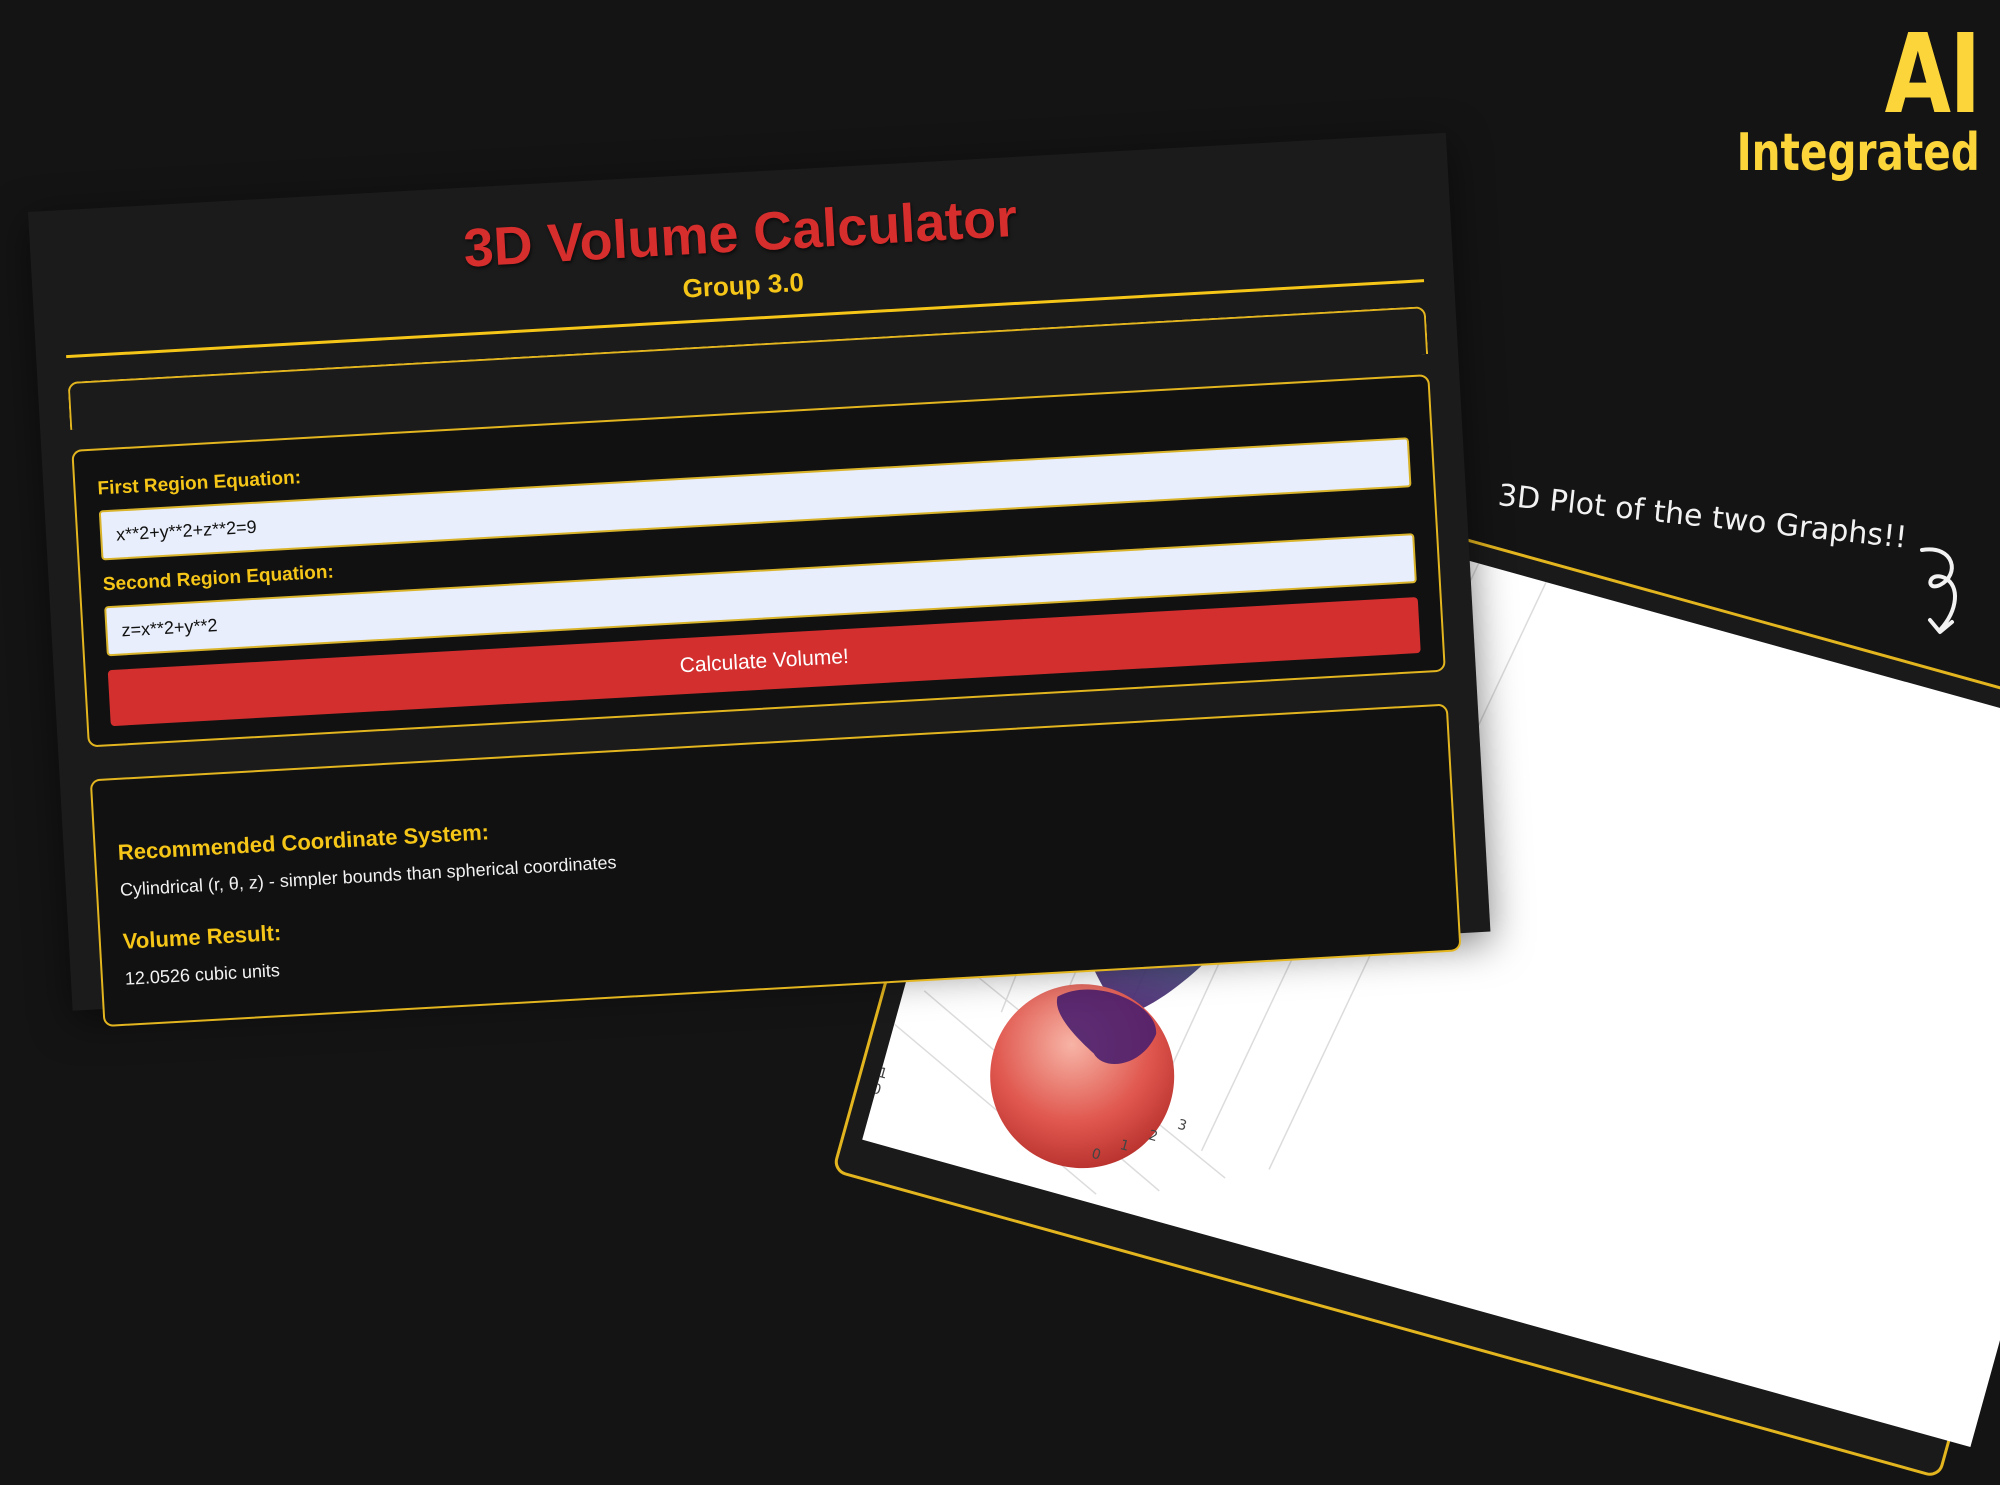  What do you see at coordinates (1702, 517) in the screenshot?
I see `plot-caption: 3D Plot of the two Graphs!!` at bounding box center [1702, 517].